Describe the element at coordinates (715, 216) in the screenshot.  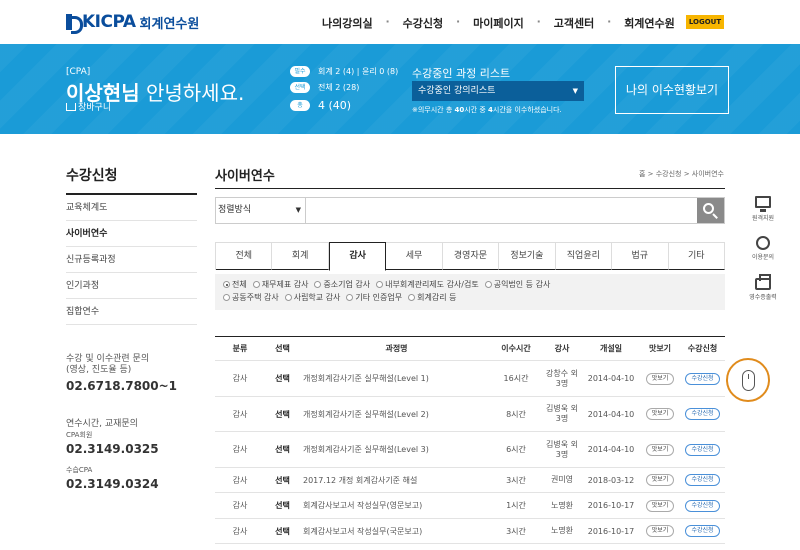
I see `search-icon-handle` at that location.